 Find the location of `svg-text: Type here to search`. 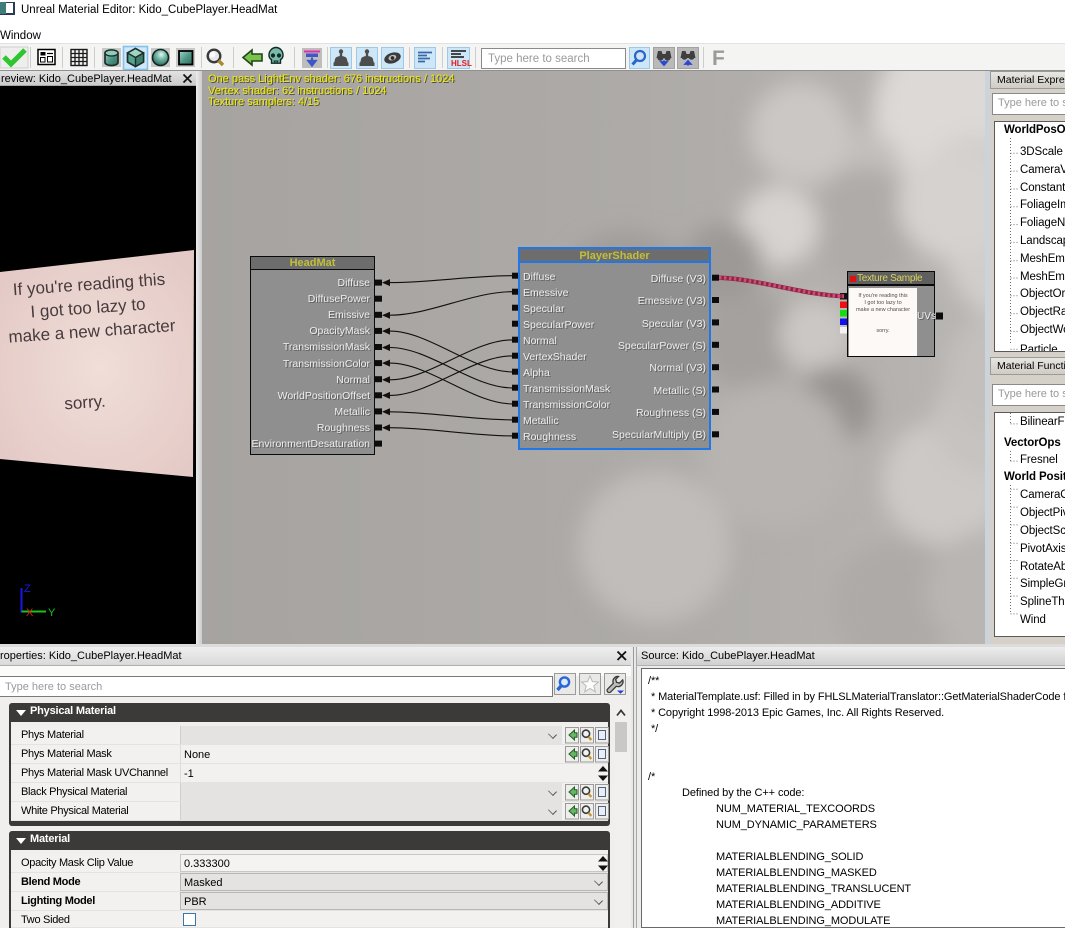

svg-text: Type here to search is located at coordinates (539, 59).